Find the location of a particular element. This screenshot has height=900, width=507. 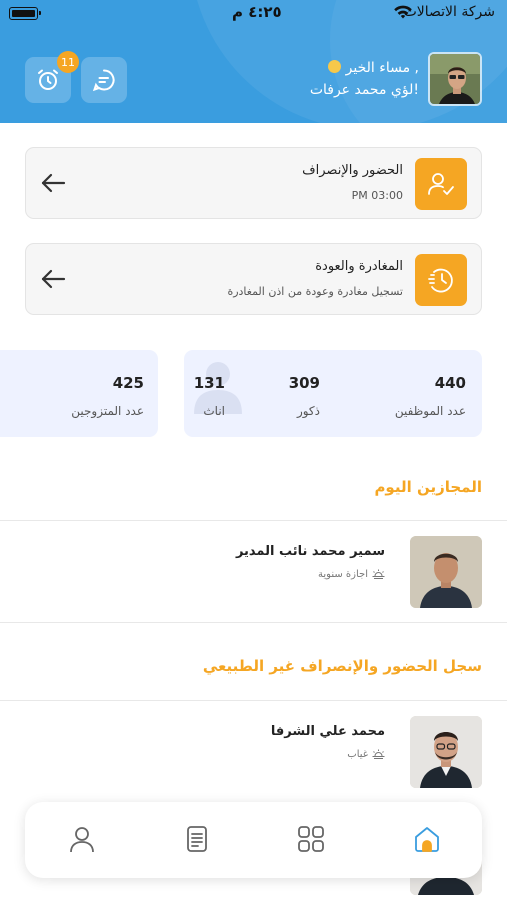

list-item: سمير محمد نائب المدير اجازة سنوية is located at coordinates (253, 571).